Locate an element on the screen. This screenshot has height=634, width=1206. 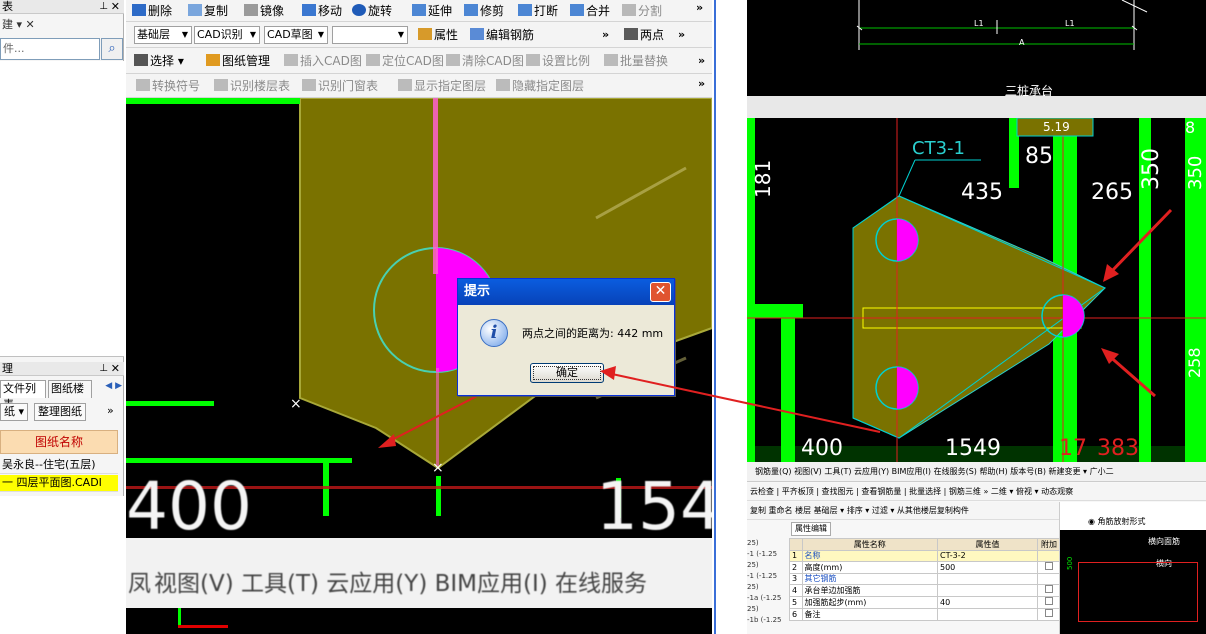
dialog-message: 两点之间的距离为: 442 mm is located at coordinates (593, 333).